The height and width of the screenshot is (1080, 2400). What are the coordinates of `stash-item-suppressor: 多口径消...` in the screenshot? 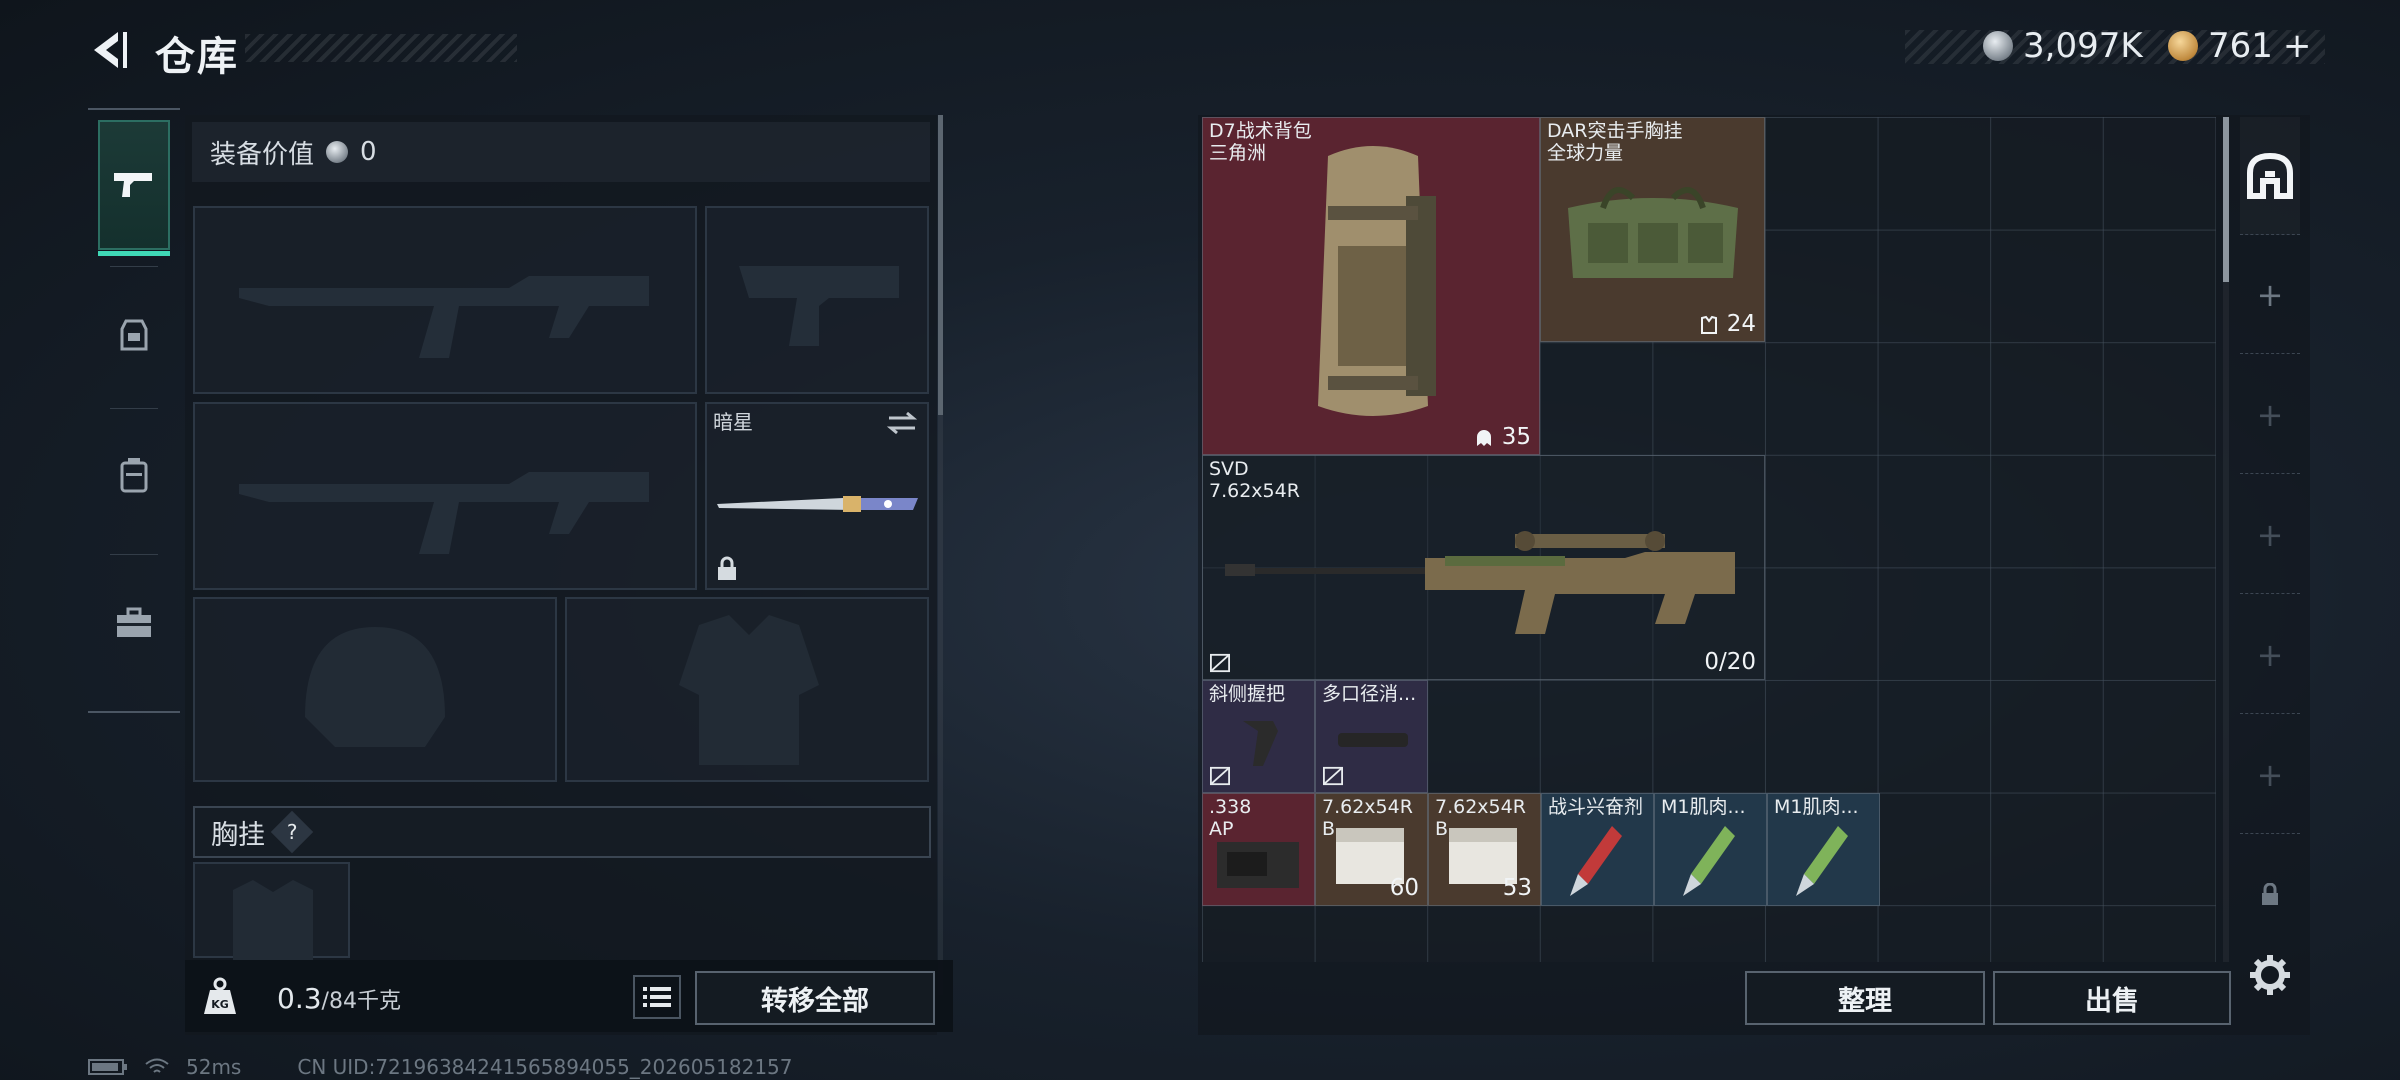 It's located at (1371, 736).